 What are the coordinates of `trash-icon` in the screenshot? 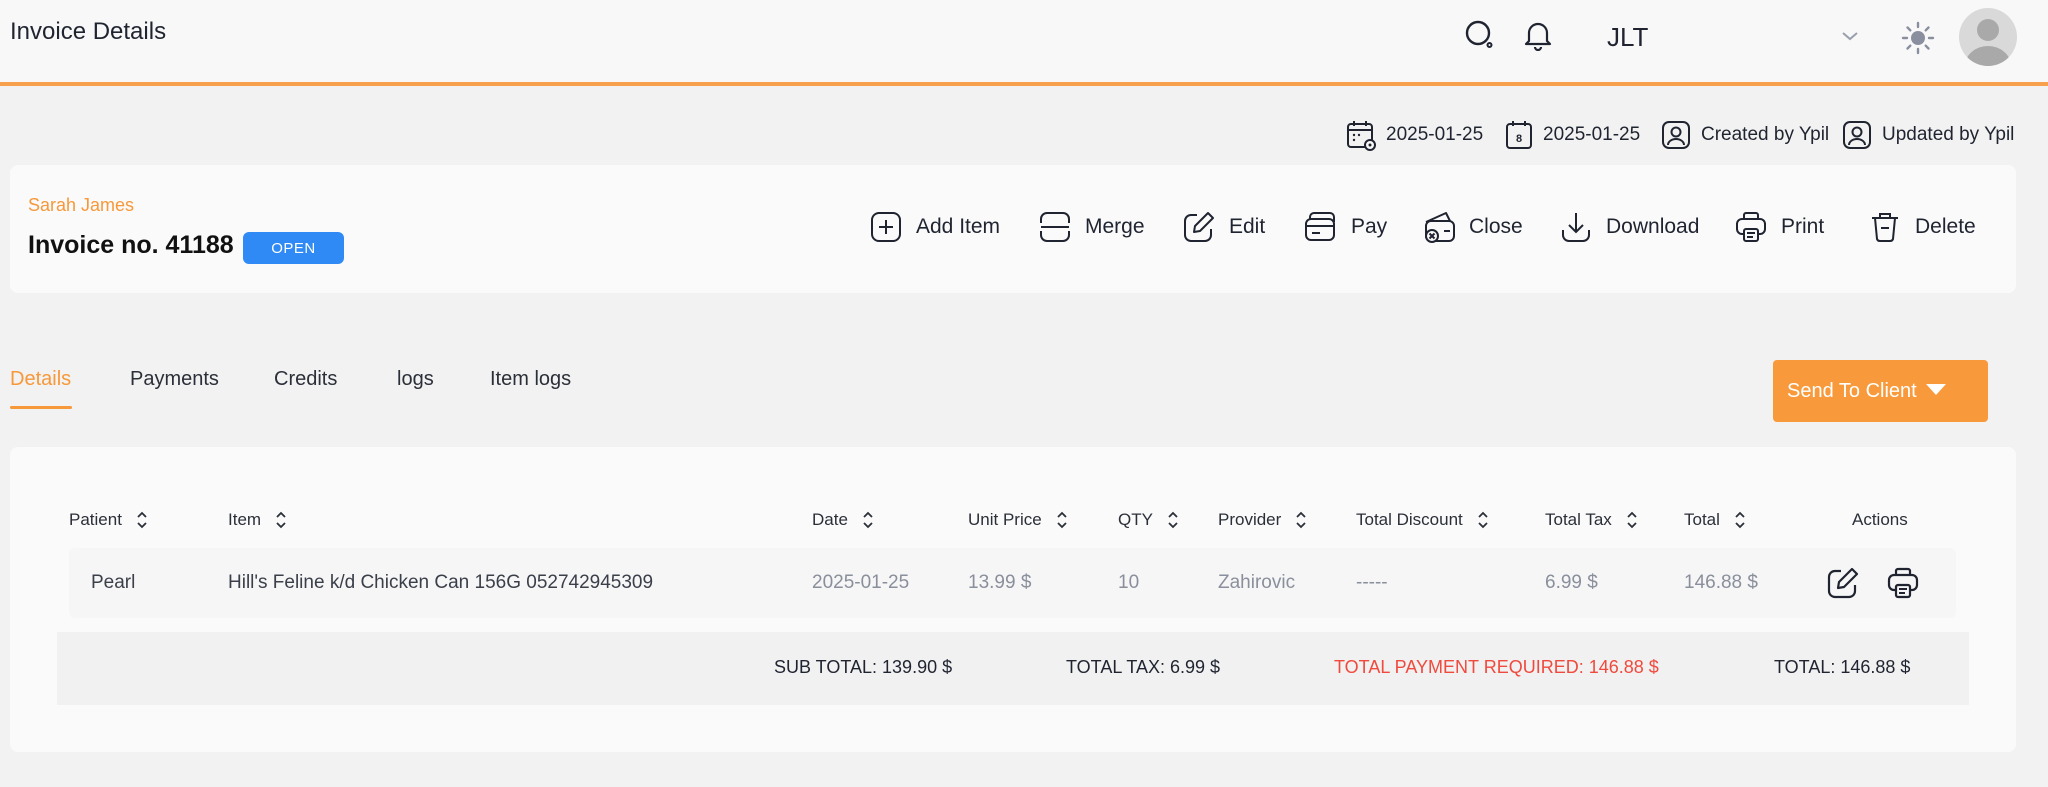 It's located at (1885, 227).